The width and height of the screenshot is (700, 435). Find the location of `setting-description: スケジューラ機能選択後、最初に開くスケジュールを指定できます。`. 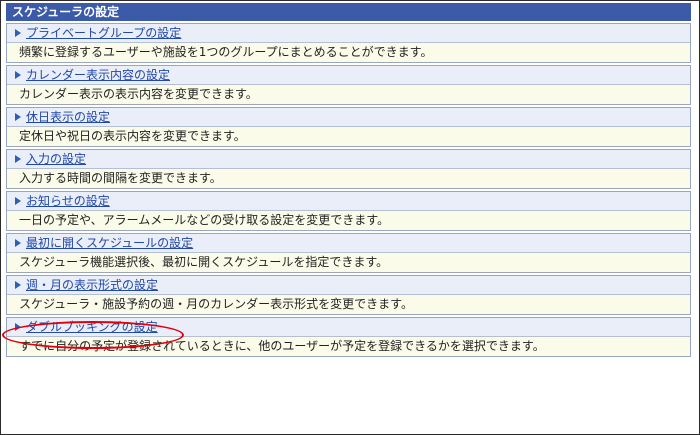

setting-description: スケジューラ機能選択後、最初に開くスケジュールを指定できます。 is located at coordinates (348, 262).